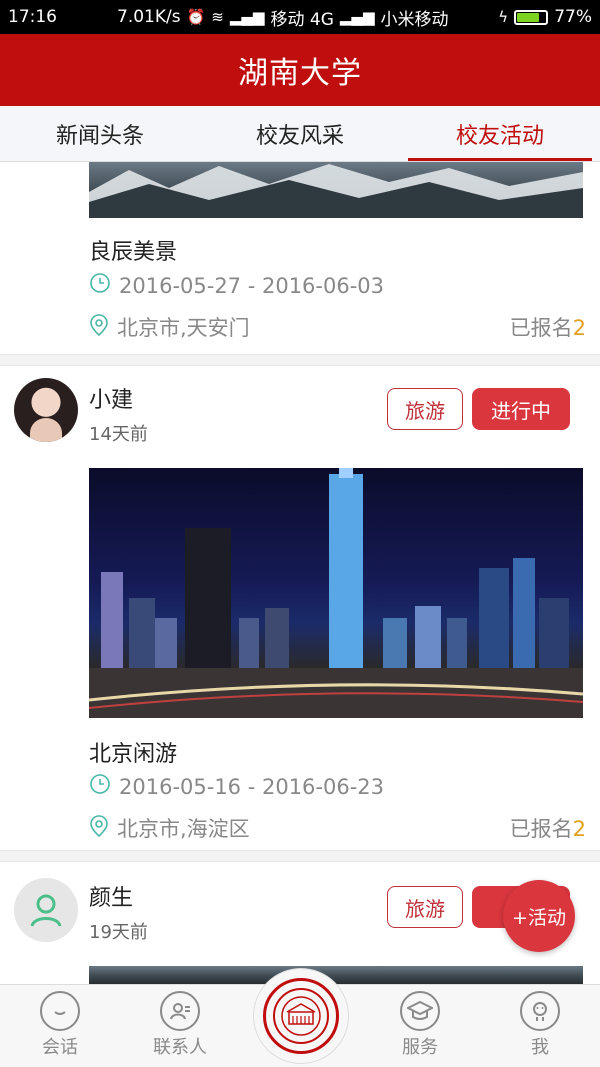  What do you see at coordinates (60, 1011) in the screenshot?
I see `chat-icon` at bounding box center [60, 1011].